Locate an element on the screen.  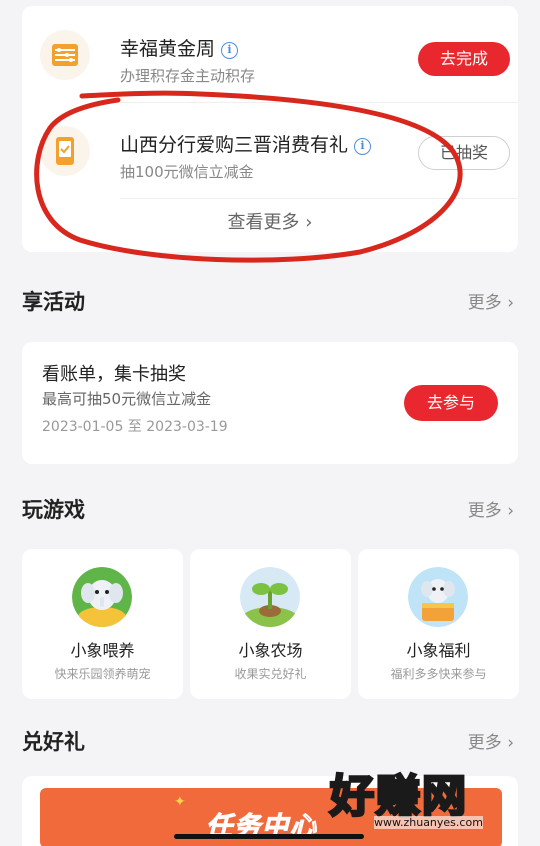
watermark-text: 好赚网 is located at coordinates (398, 797).